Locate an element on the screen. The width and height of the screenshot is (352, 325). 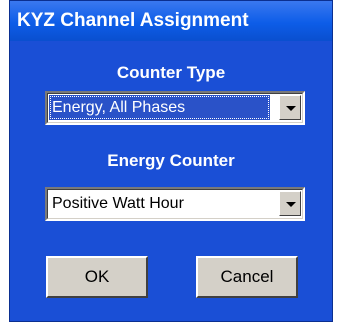
dialog-title: KYZ Channel Assignment is located at coordinates (133, 20).